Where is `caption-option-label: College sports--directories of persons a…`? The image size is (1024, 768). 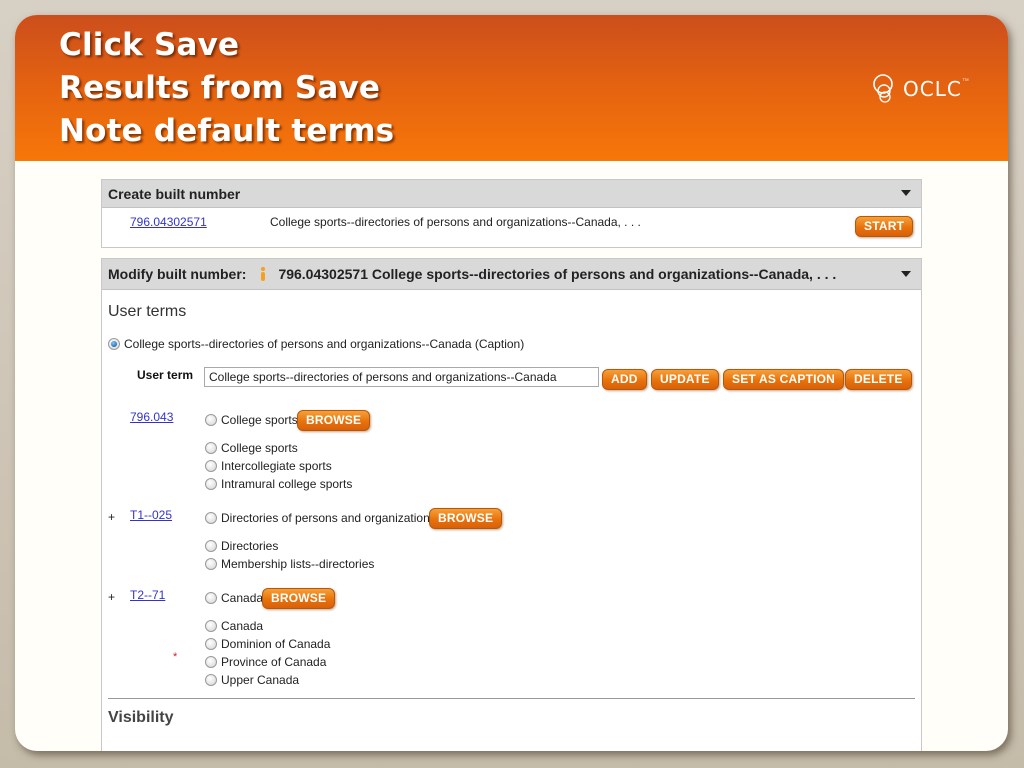 caption-option-label: College sports--directories of persons a… is located at coordinates (324, 344).